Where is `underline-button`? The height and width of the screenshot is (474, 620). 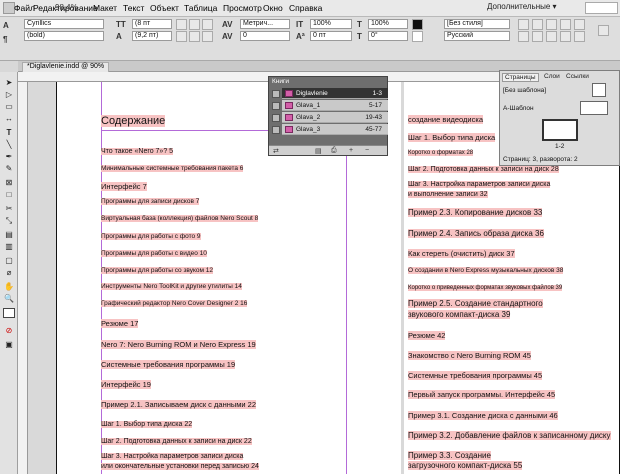 underline-button is located at coordinates (207, 24).